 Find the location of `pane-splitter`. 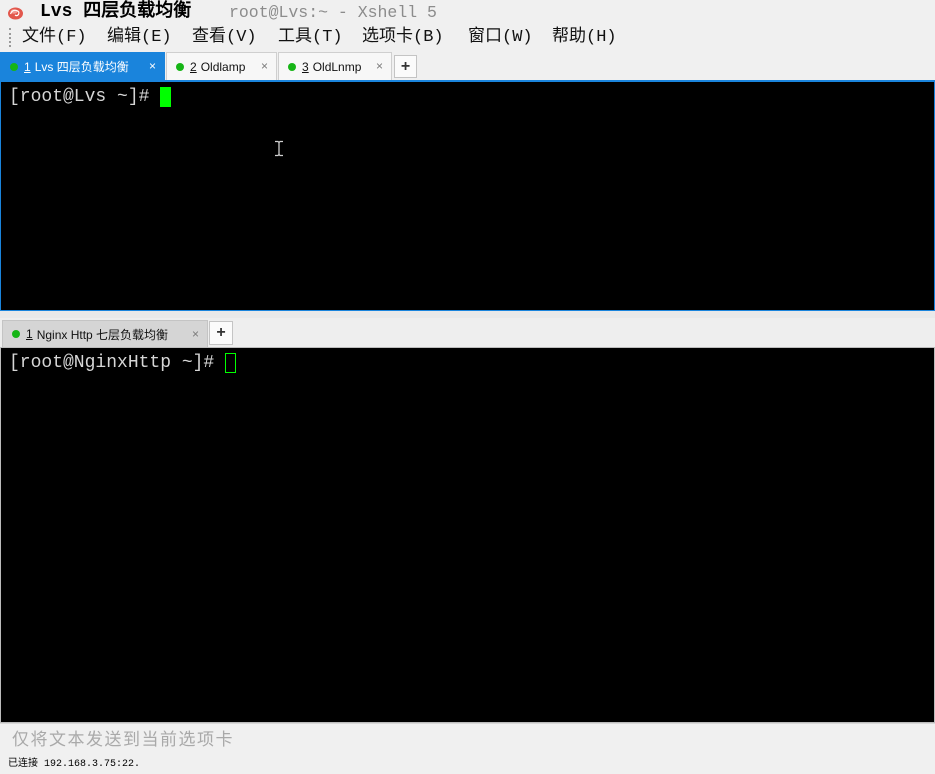

pane-splitter is located at coordinates (467, 314).